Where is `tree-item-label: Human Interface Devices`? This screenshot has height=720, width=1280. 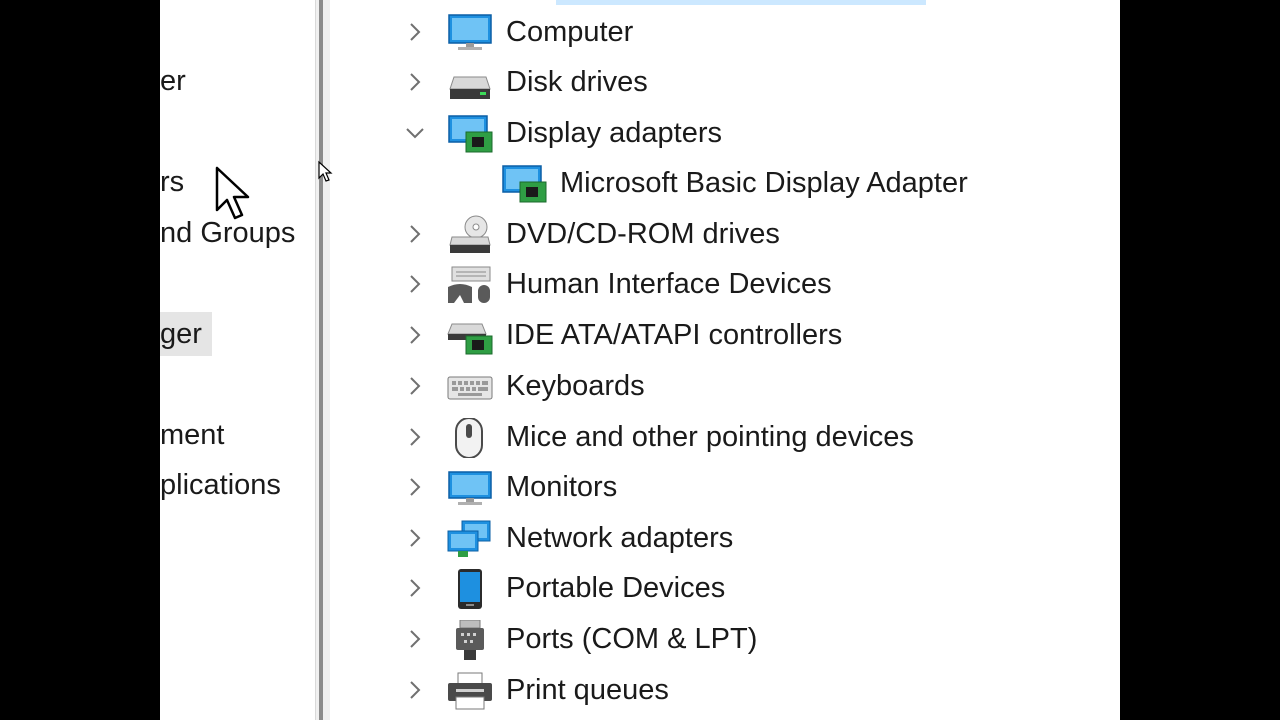 tree-item-label: Human Interface Devices is located at coordinates (669, 284).